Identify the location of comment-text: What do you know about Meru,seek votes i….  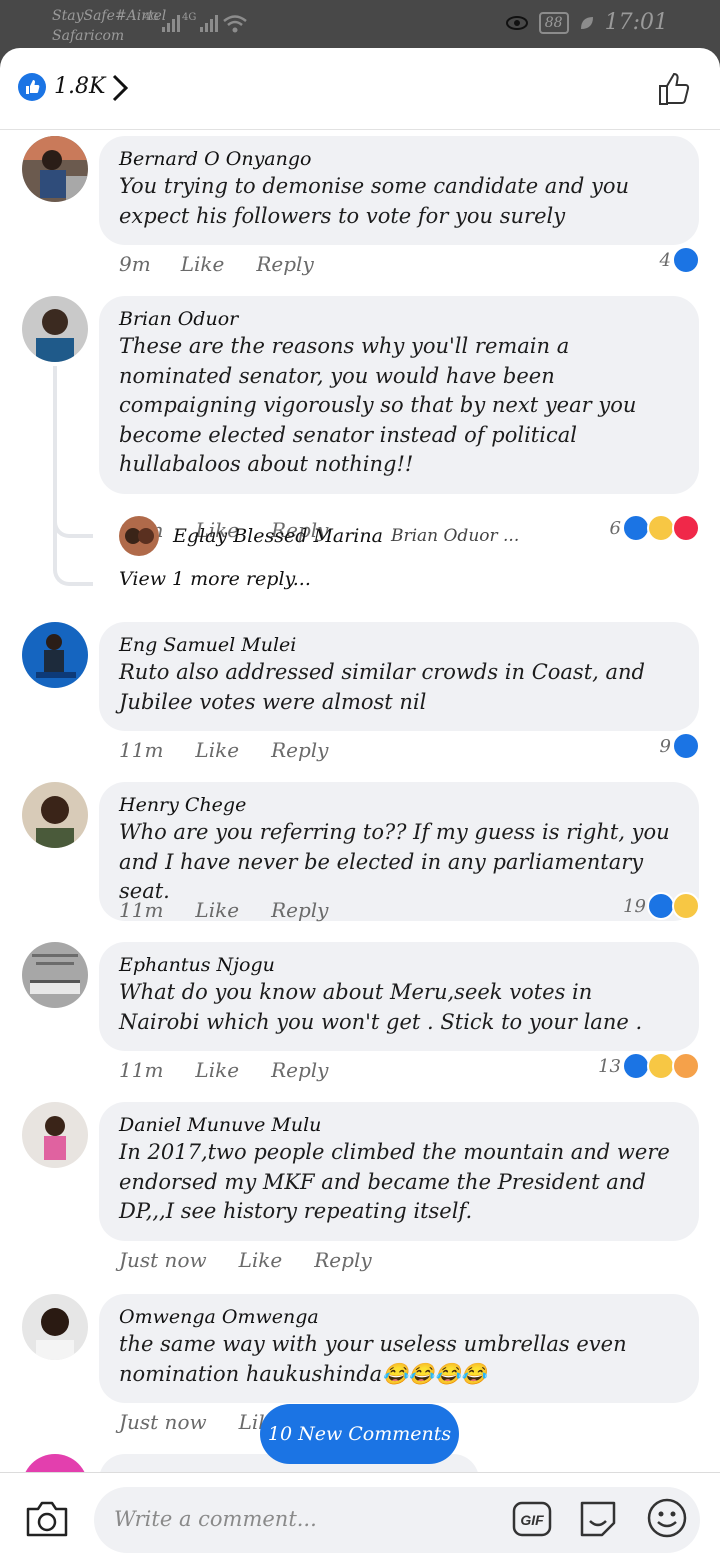
(381, 1007).